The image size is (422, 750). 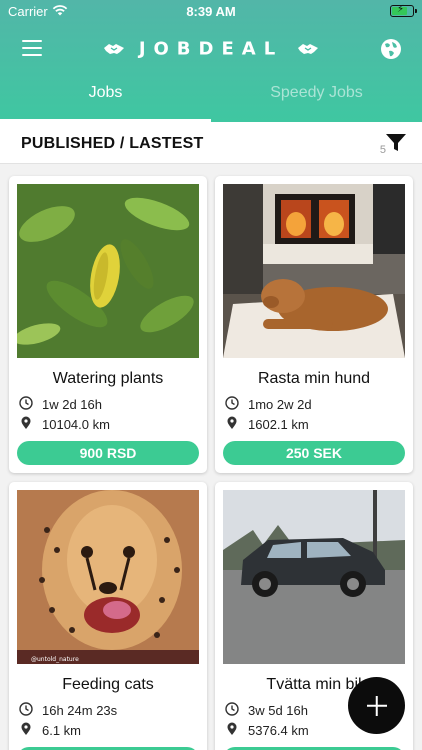 What do you see at coordinates (108, 684) in the screenshot?
I see `job-title: Feeding cats` at bounding box center [108, 684].